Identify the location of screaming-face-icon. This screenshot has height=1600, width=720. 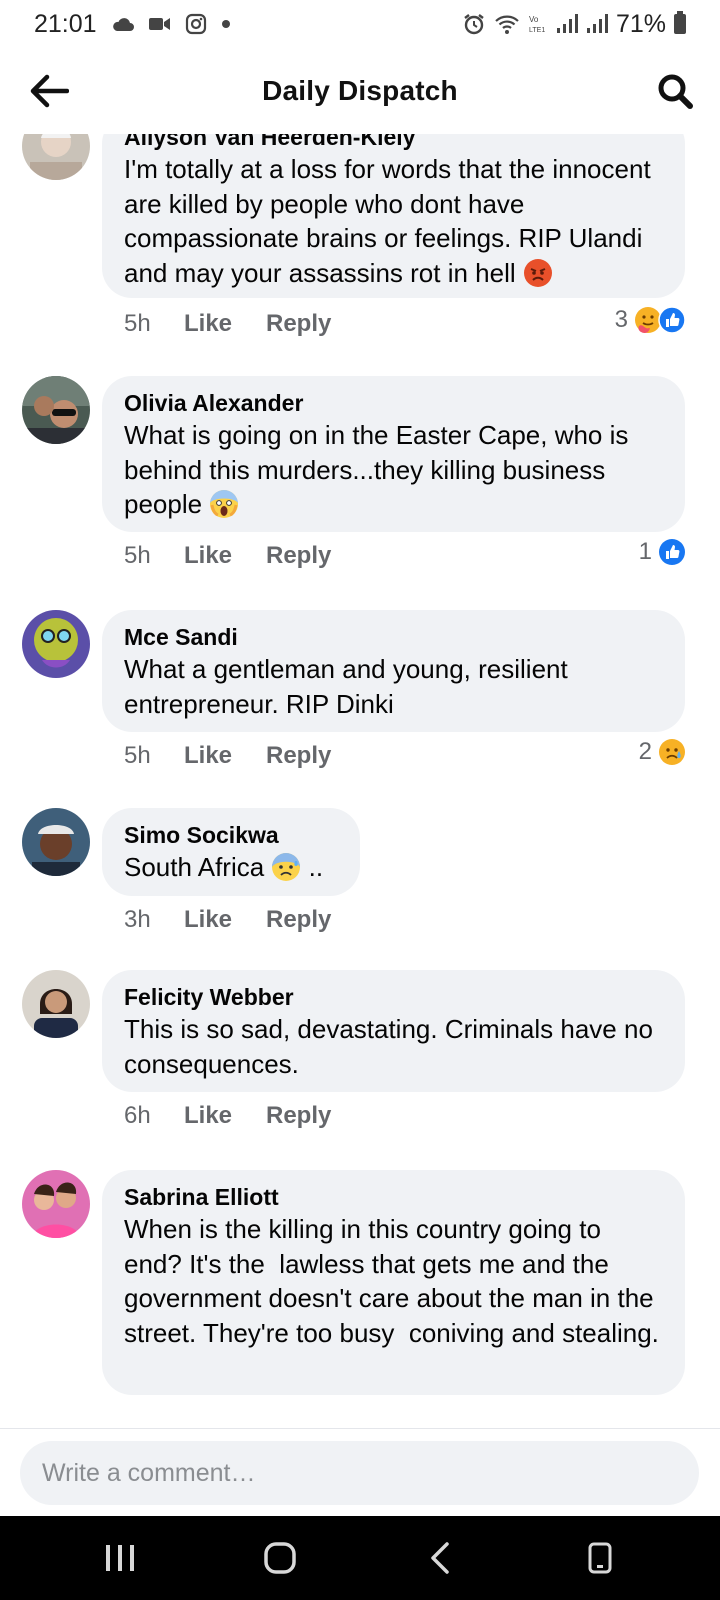
(224, 504).